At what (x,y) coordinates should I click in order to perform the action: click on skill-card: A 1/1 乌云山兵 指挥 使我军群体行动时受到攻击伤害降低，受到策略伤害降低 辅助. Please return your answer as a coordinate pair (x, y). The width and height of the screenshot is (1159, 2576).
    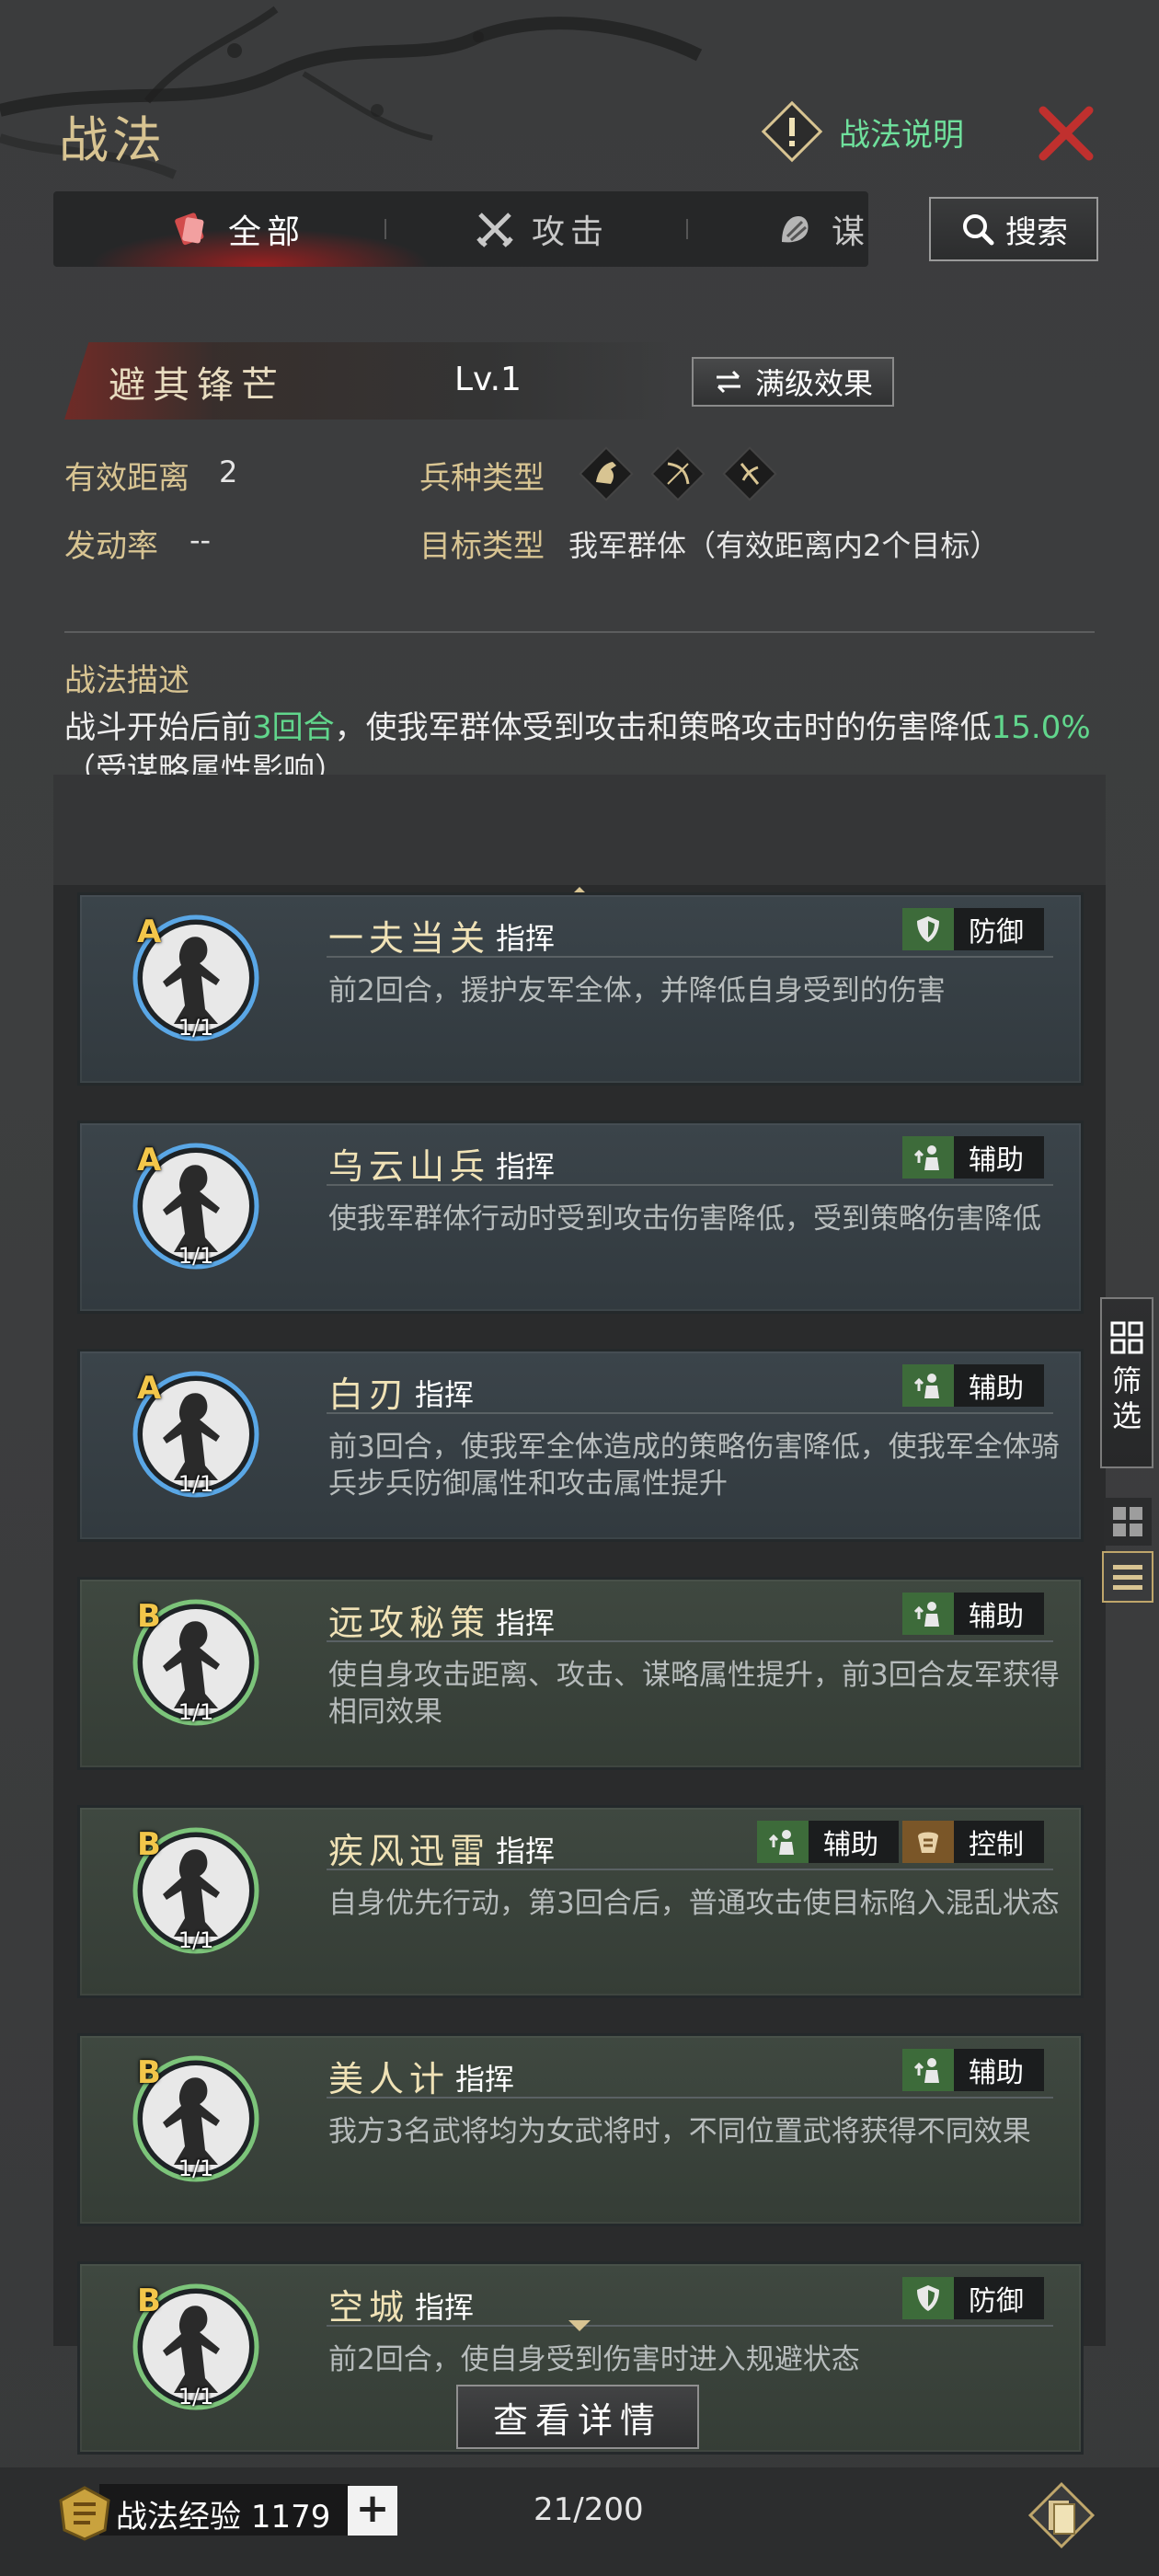
    Looking at the image, I should click on (580, 1217).